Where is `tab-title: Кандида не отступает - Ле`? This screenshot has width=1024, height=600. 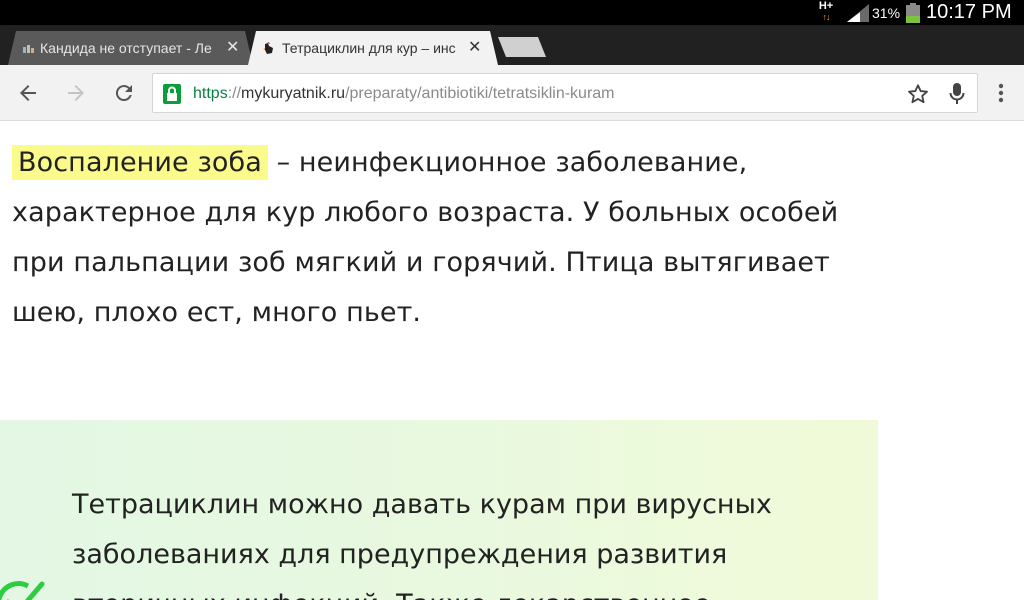 tab-title: Кандида не отступает - Ле is located at coordinates (126, 48).